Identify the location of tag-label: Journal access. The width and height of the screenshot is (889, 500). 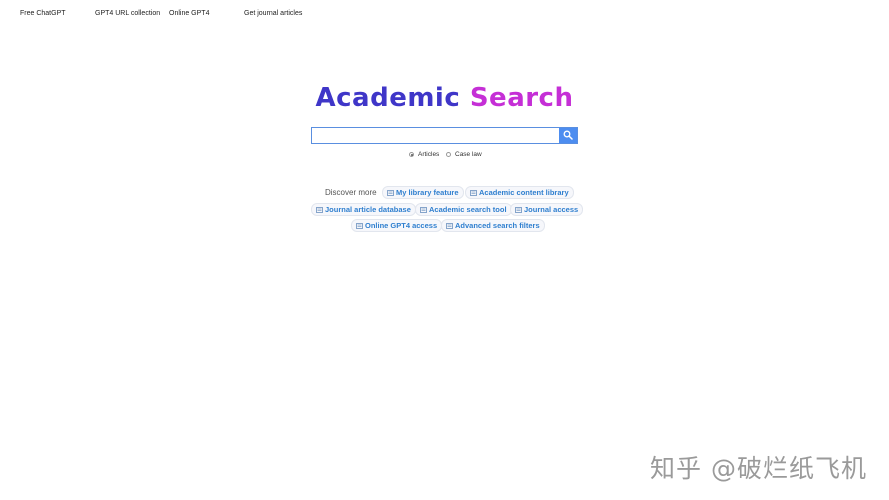
(551, 209).